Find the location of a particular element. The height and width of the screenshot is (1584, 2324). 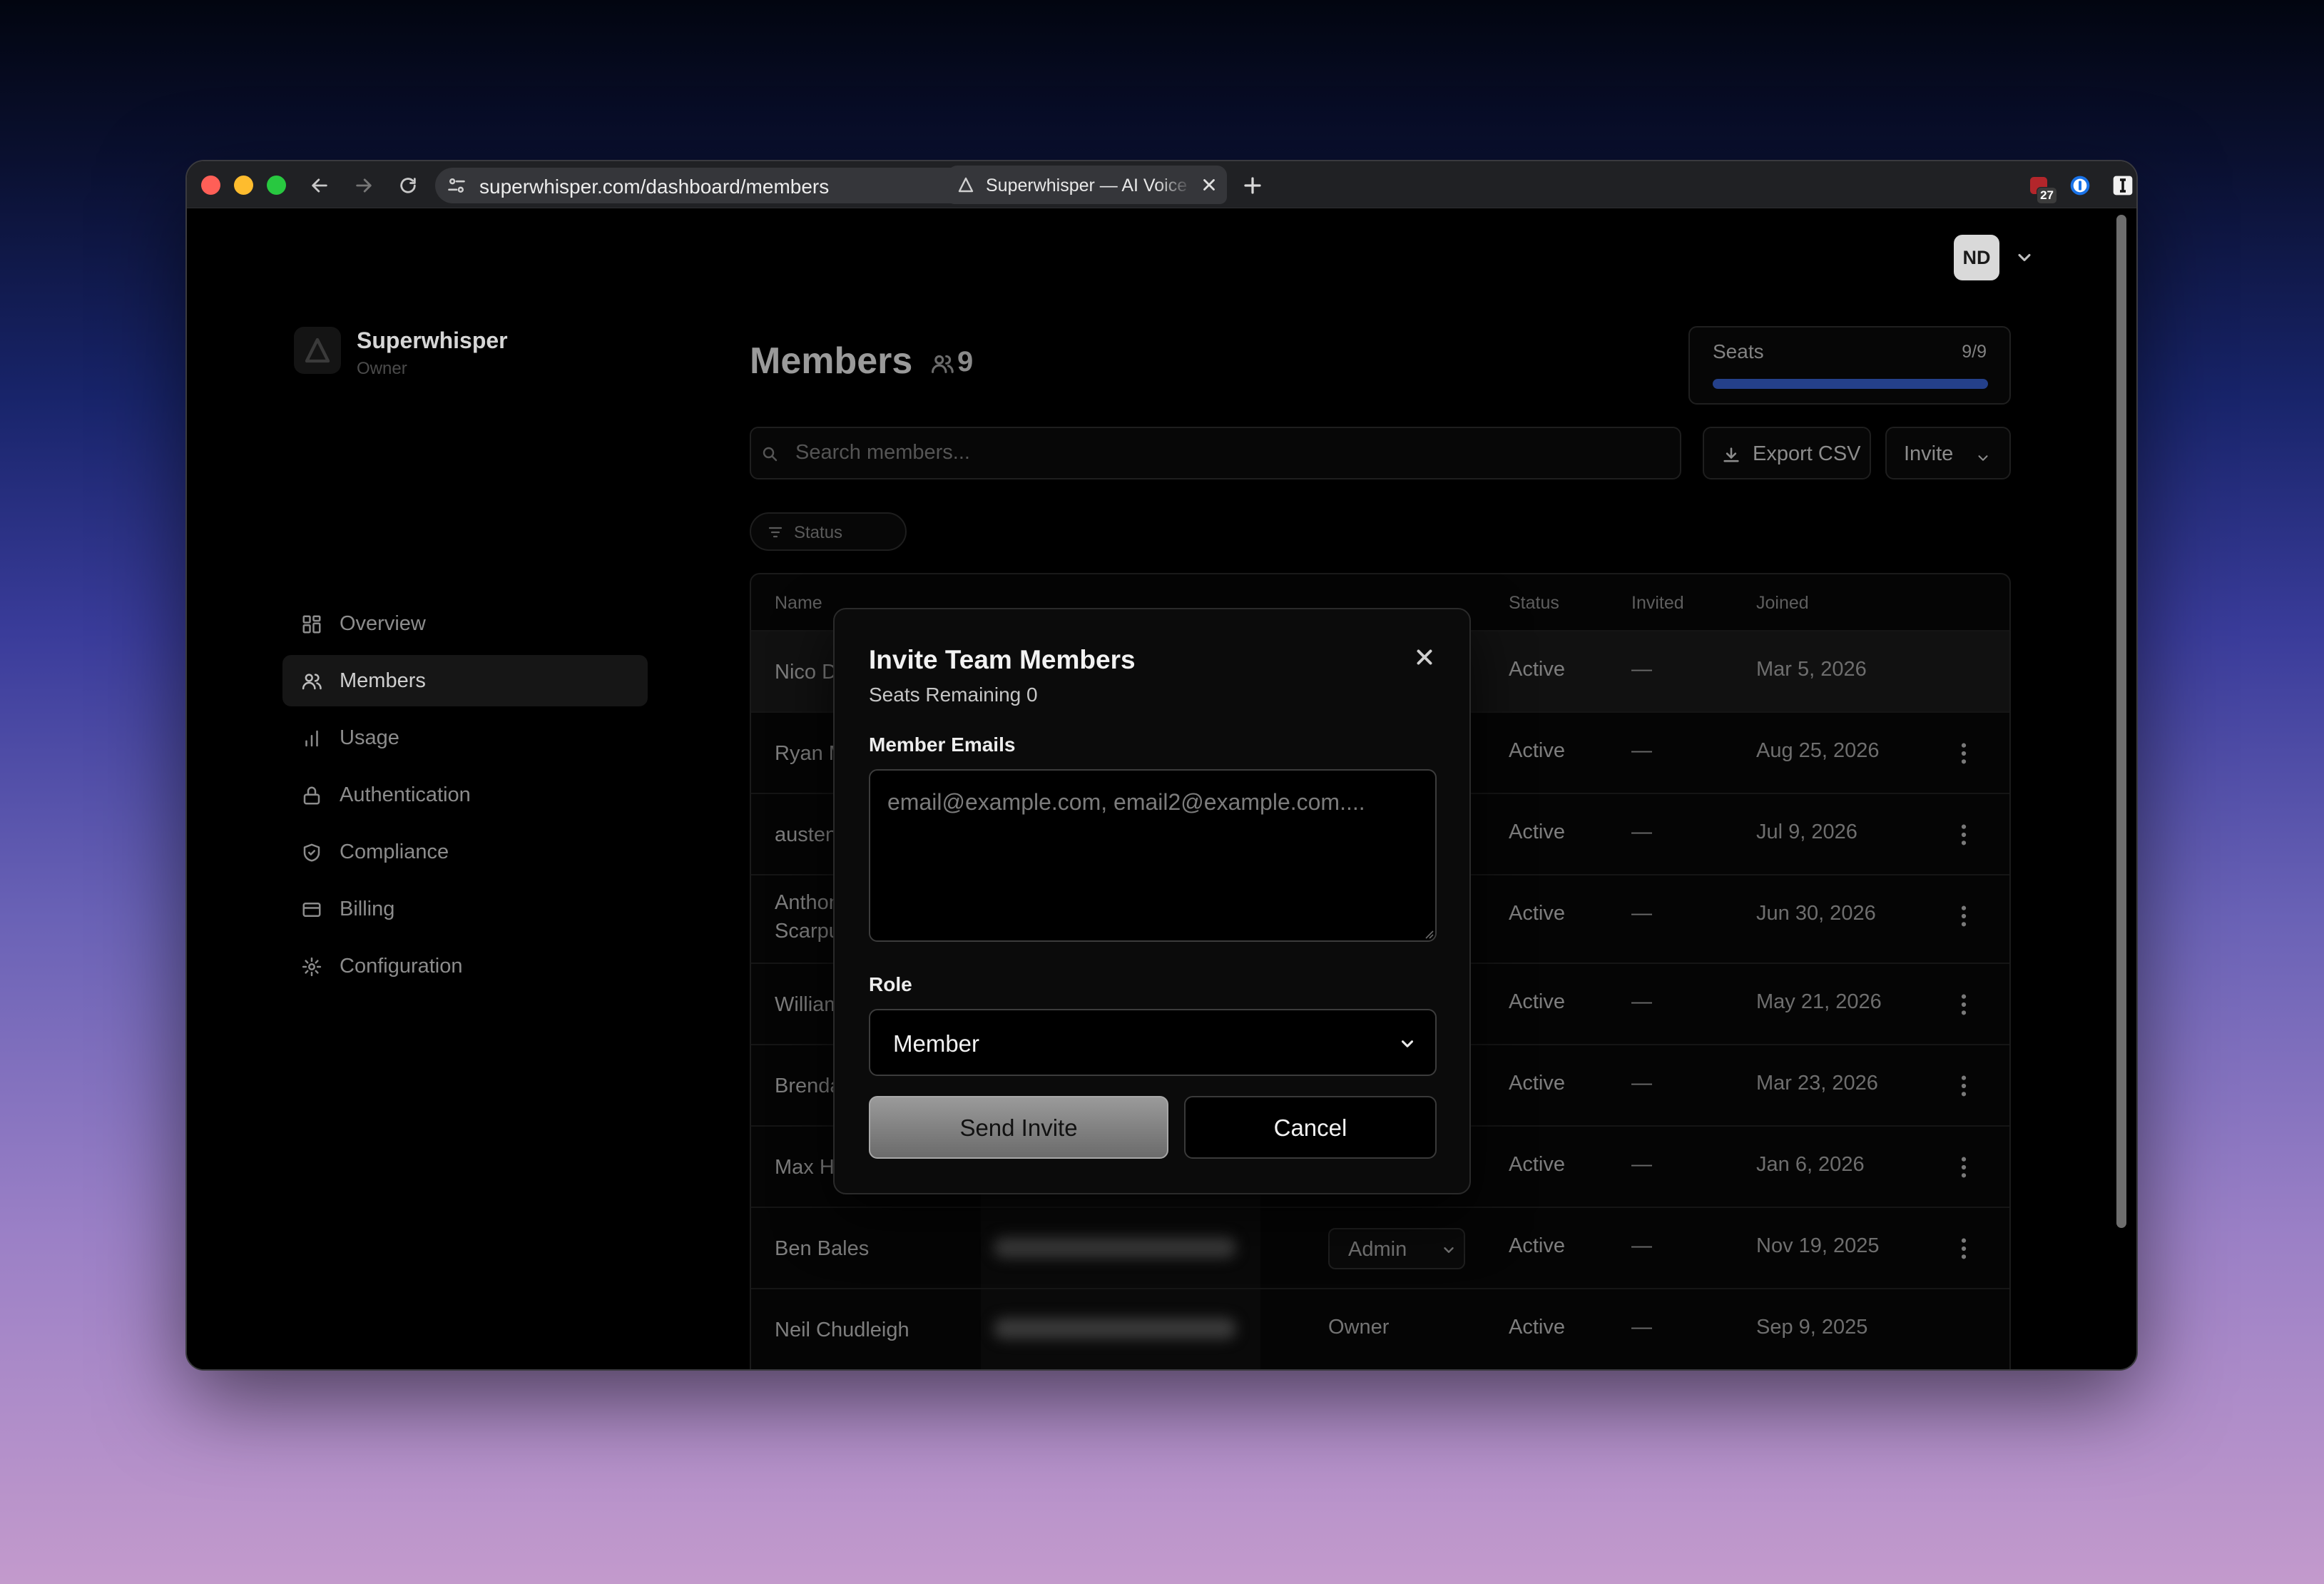

role-dropdown: Admin is located at coordinates (1396, 1249).